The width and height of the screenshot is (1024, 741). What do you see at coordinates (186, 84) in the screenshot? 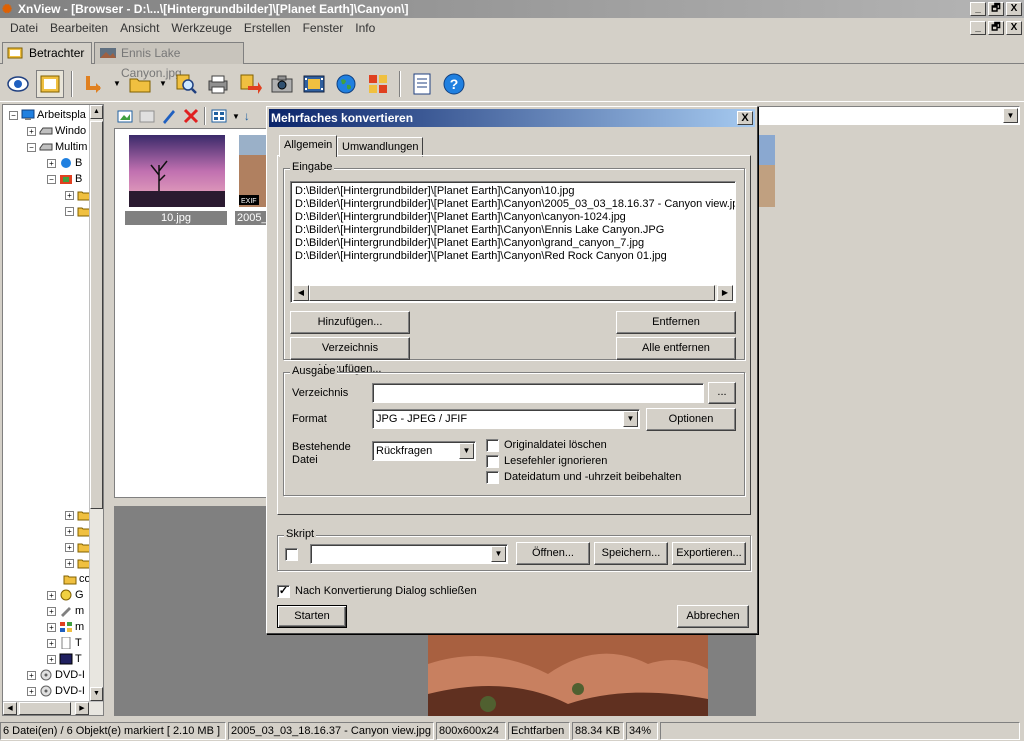
I see `search-icon` at bounding box center [186, 84].